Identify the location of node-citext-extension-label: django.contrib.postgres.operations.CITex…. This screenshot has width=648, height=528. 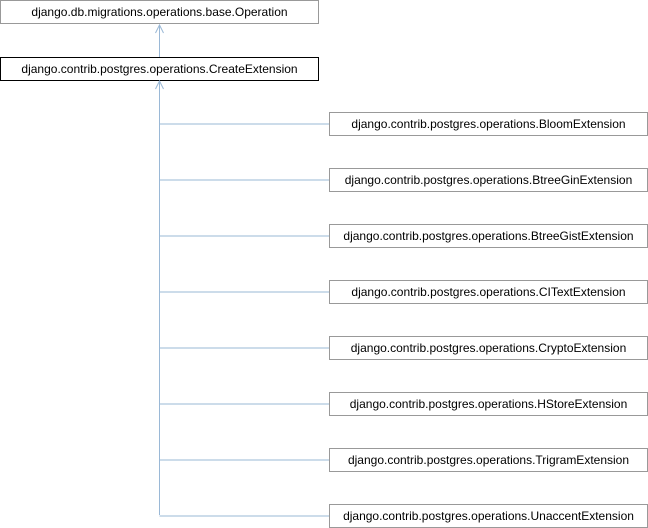
(488, 292).